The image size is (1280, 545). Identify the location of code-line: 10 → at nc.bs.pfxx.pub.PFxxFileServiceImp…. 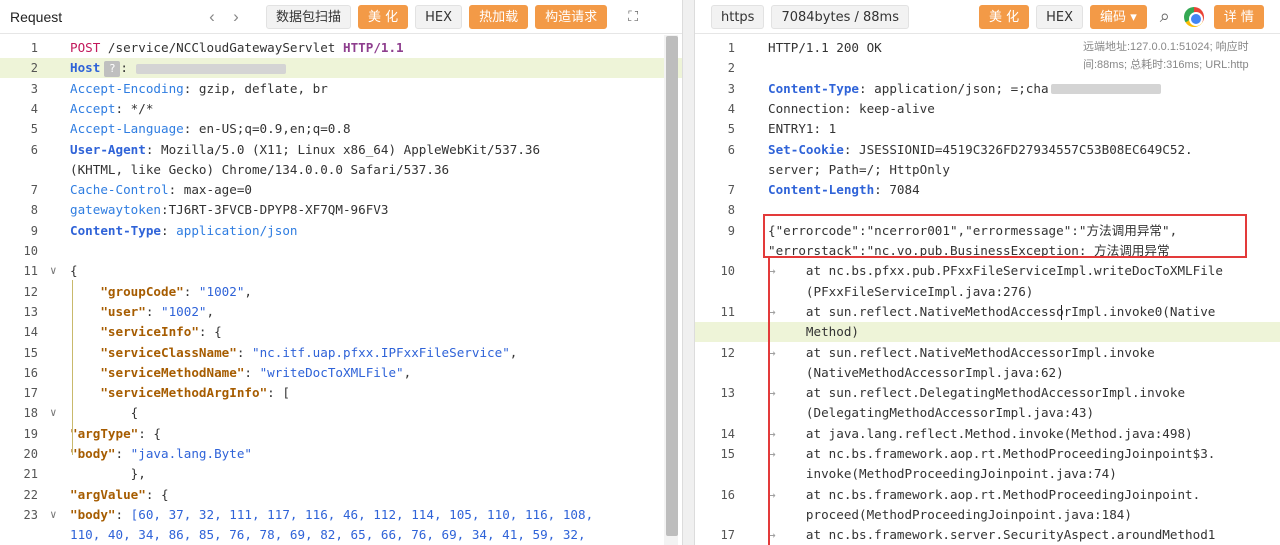
(987, 271).